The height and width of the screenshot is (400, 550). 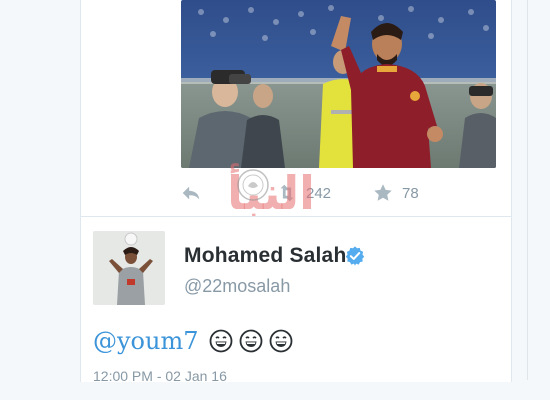 What do you see at coordinates (296, 216) in the screenshot?
I see `tweet-separator` at bounding box center [296, 216].